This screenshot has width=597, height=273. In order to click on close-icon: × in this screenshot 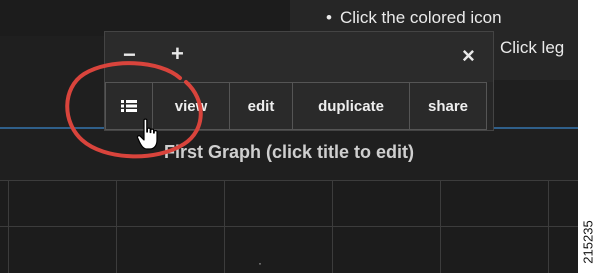, I will do `click(468, 56)`.